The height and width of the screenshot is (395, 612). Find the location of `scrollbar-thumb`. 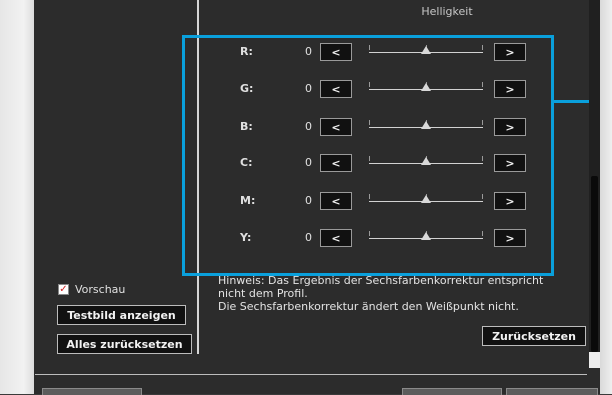

scrollbar-thumb is located at coordinates (594, 264).